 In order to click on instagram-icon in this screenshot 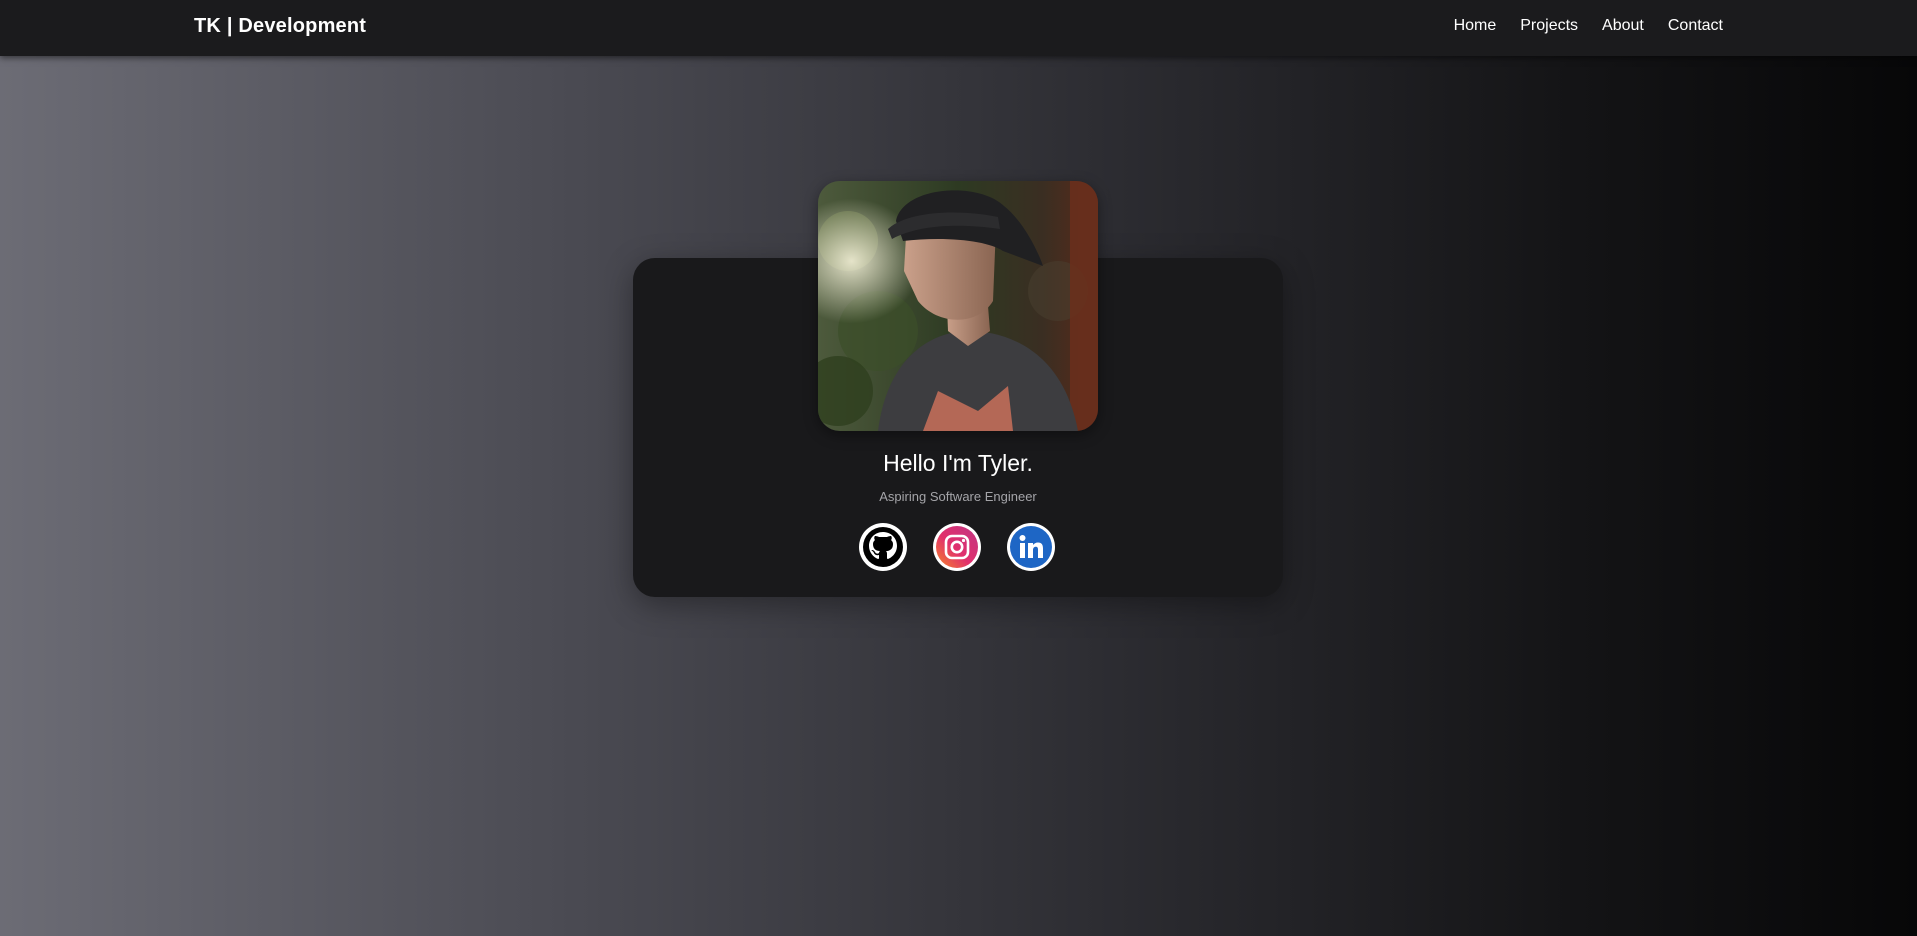, I will do `click(957, 547)`.